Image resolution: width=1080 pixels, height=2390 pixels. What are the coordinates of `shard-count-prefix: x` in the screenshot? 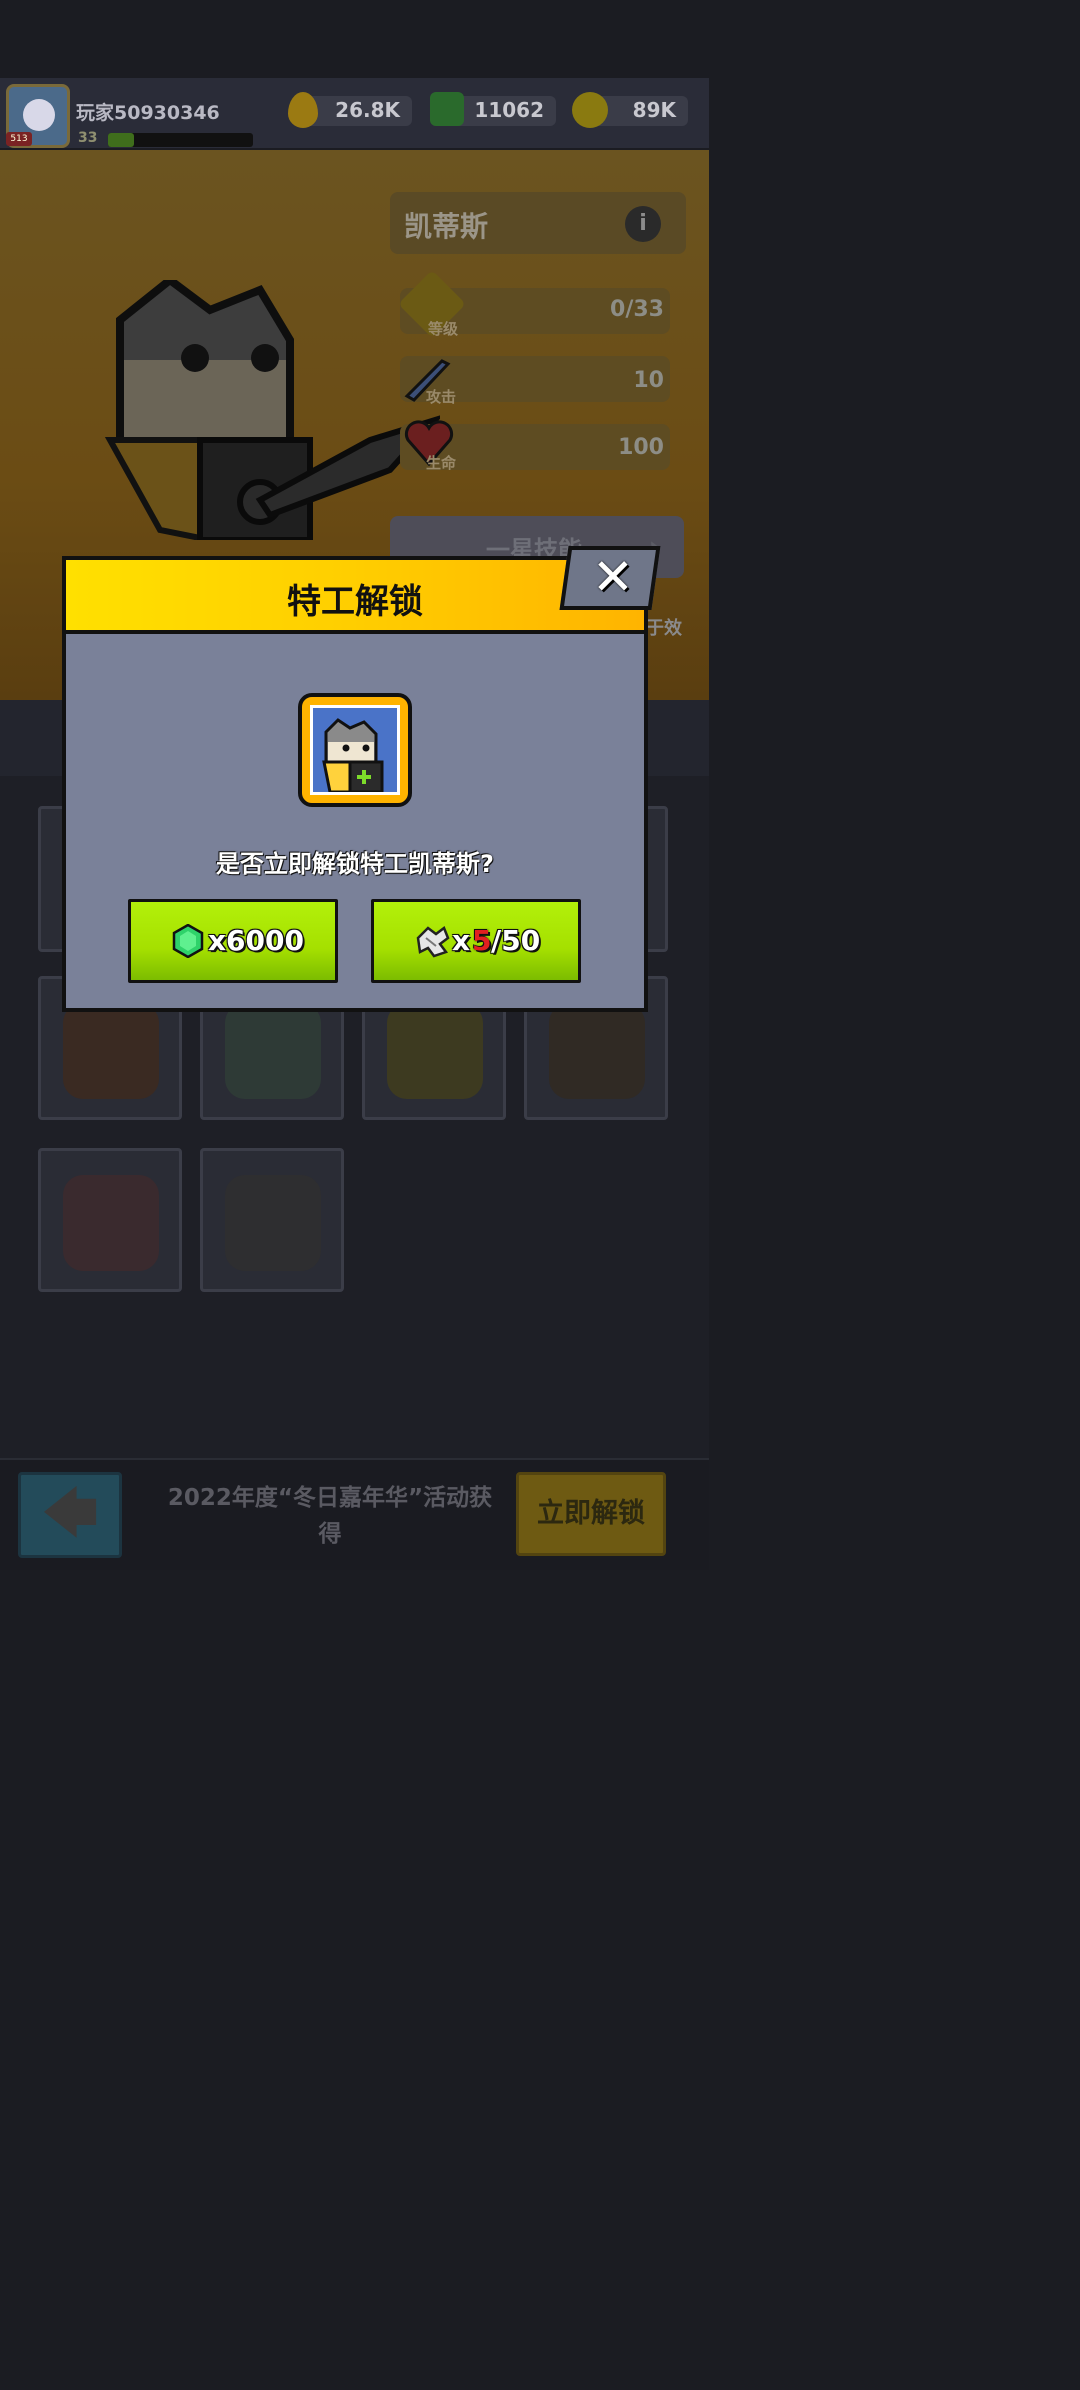 It's located at (461, 940).